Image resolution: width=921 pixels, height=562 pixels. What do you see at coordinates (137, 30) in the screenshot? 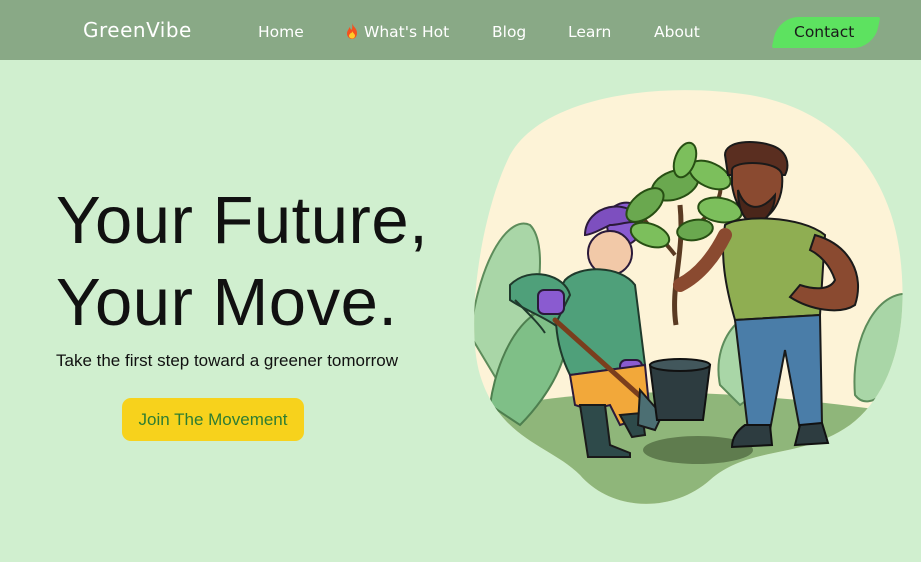
I see `brand-logo: GreenVibe` at bounding box center [137, 30].